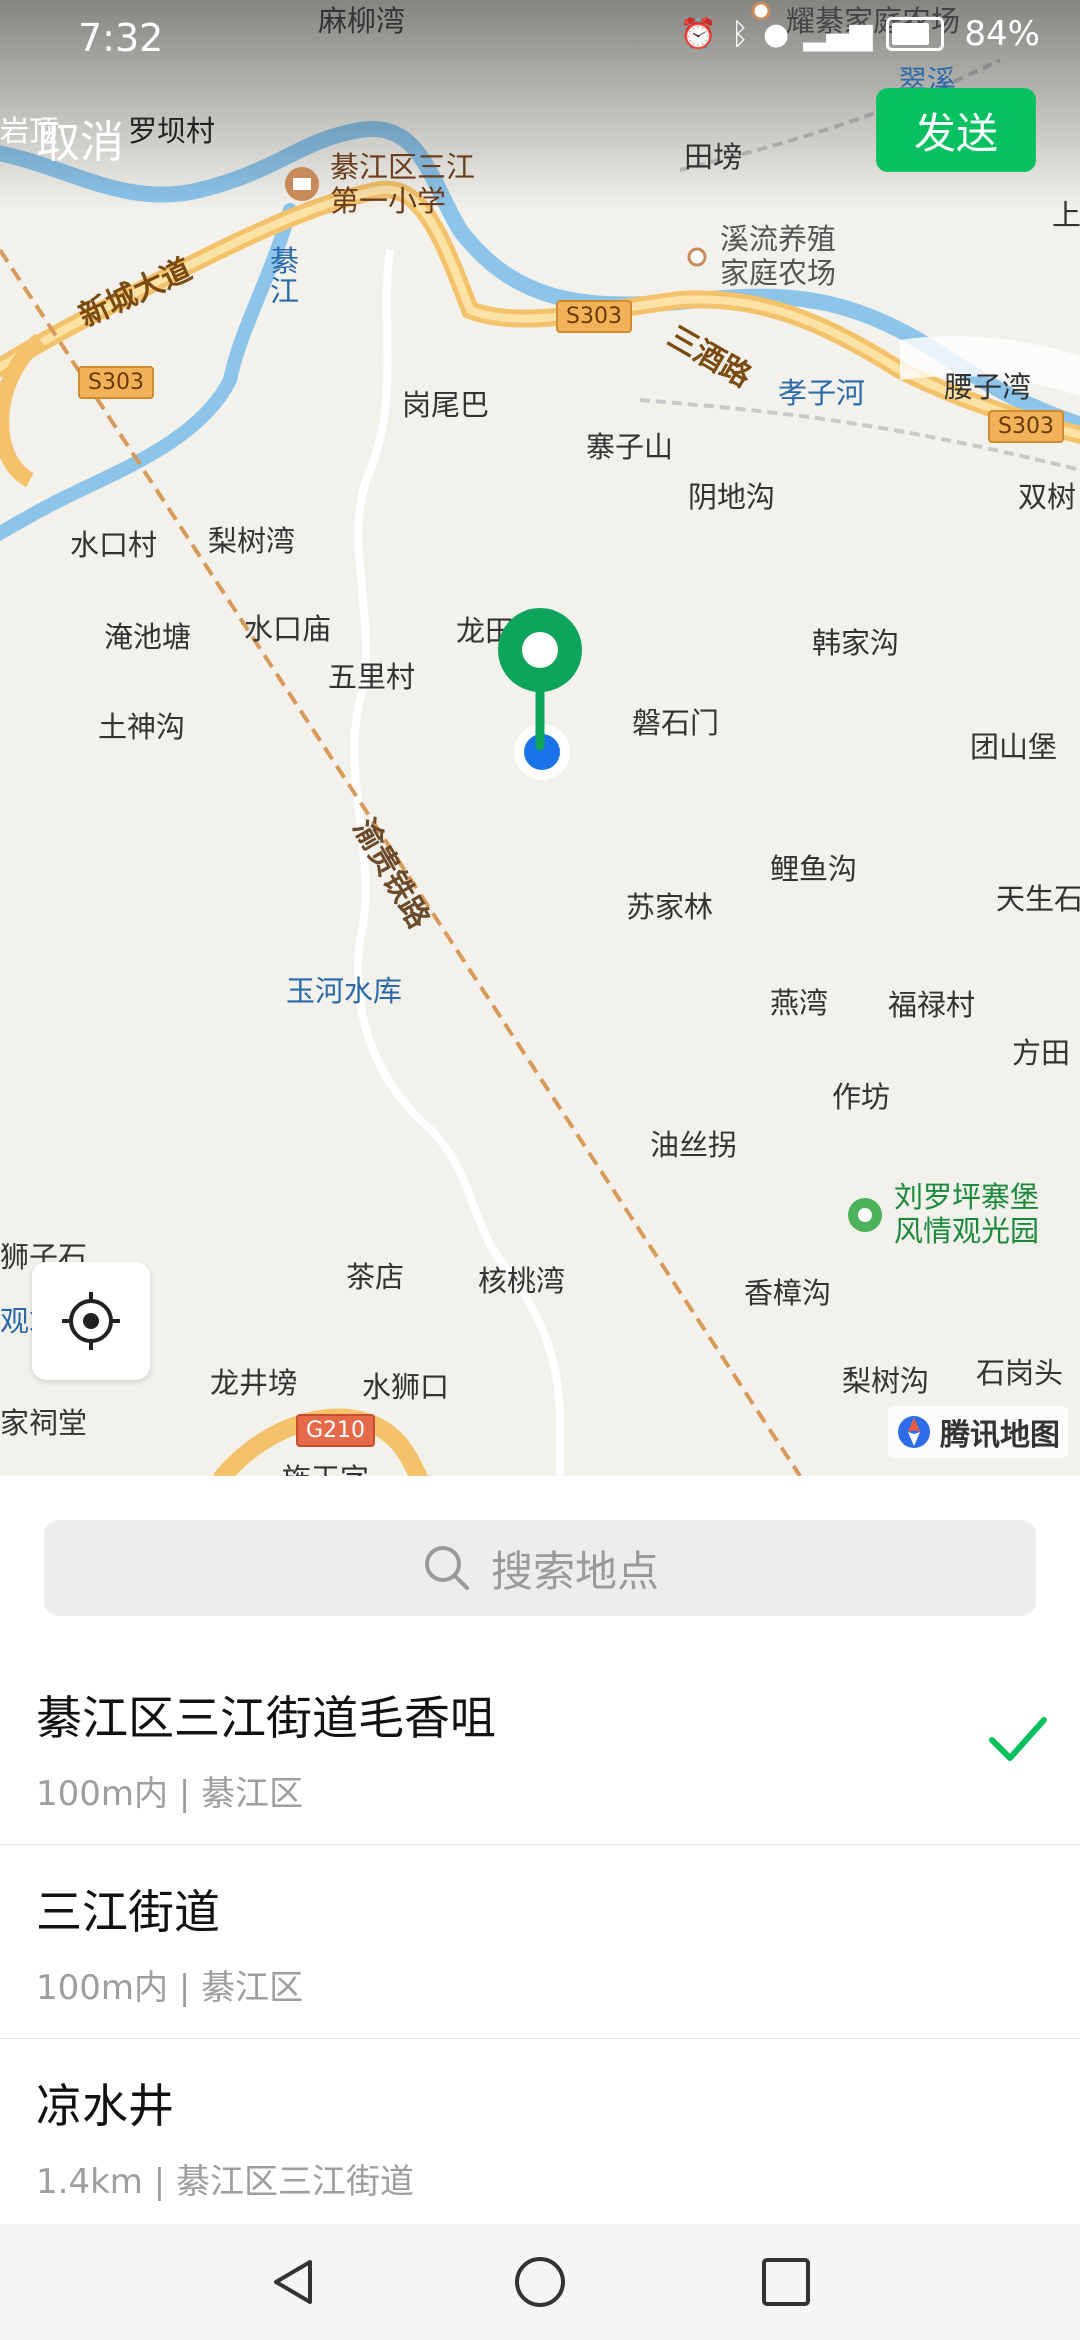 The height and width of the screenshot is (2340, 1080). Describe the element at coordinates (372, 677) in the screenshot. I see `map-label: 五里村` at that location.